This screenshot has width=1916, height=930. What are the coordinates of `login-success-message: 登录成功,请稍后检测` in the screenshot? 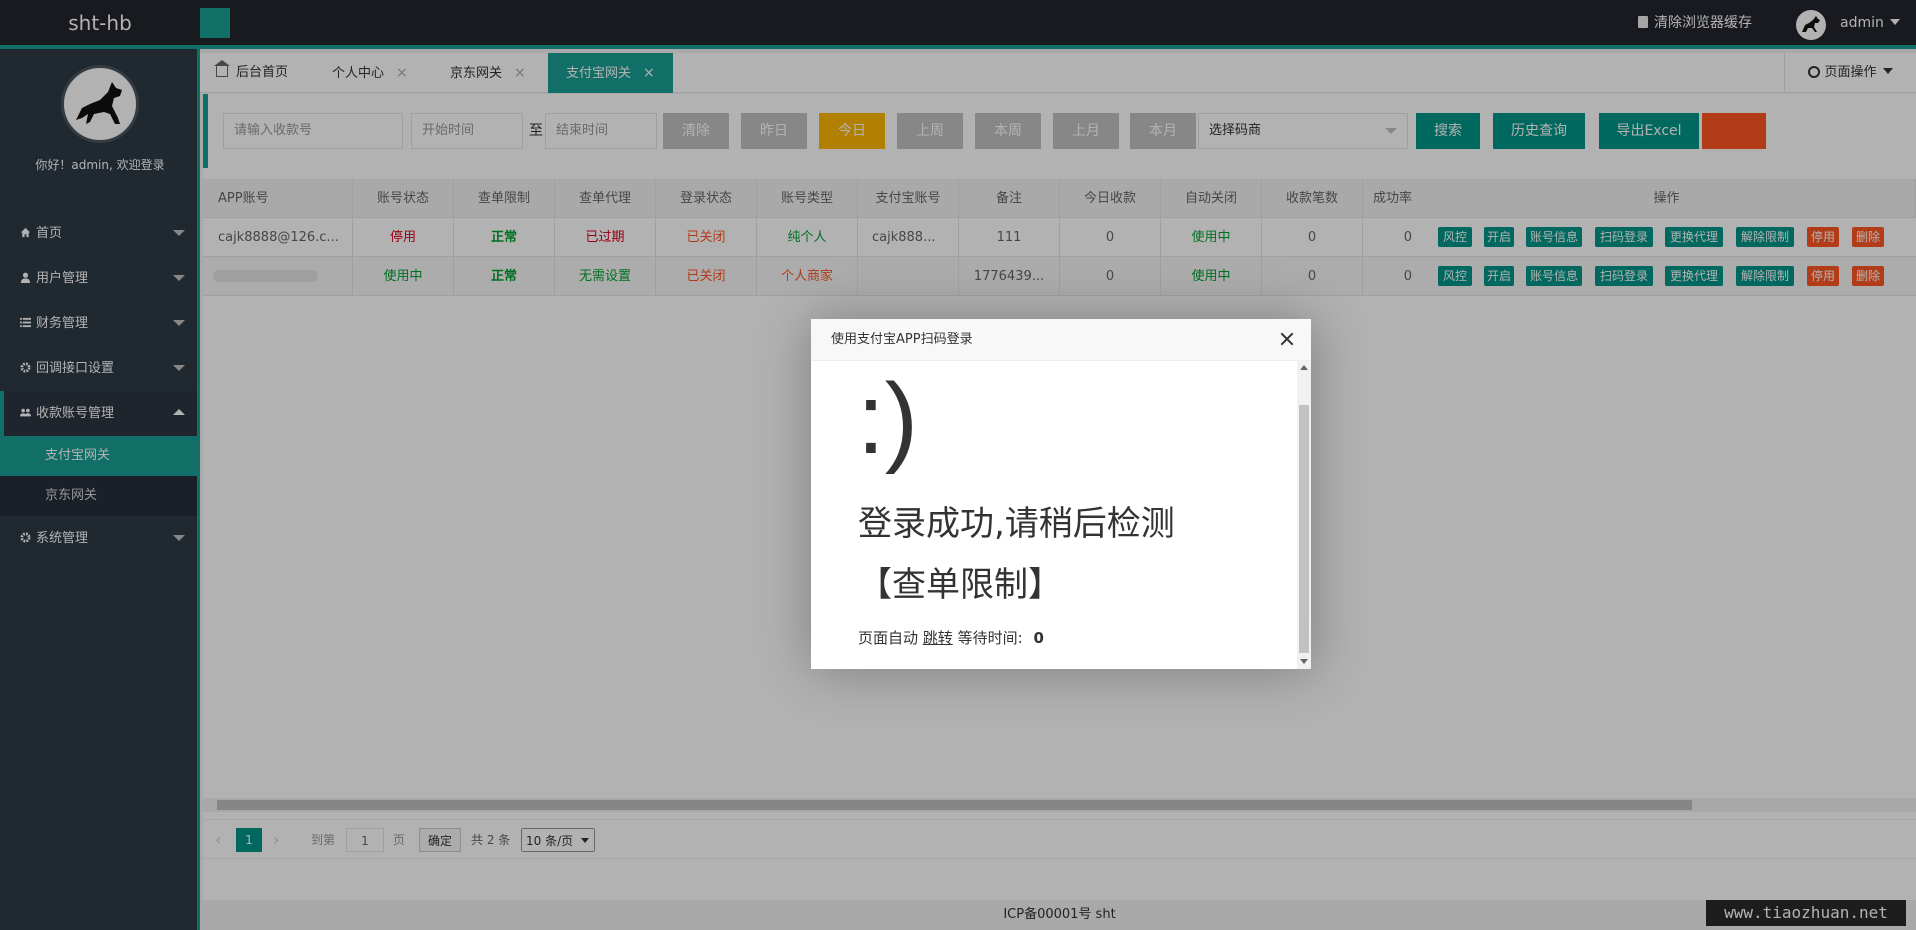 It's located at (1016, 524).